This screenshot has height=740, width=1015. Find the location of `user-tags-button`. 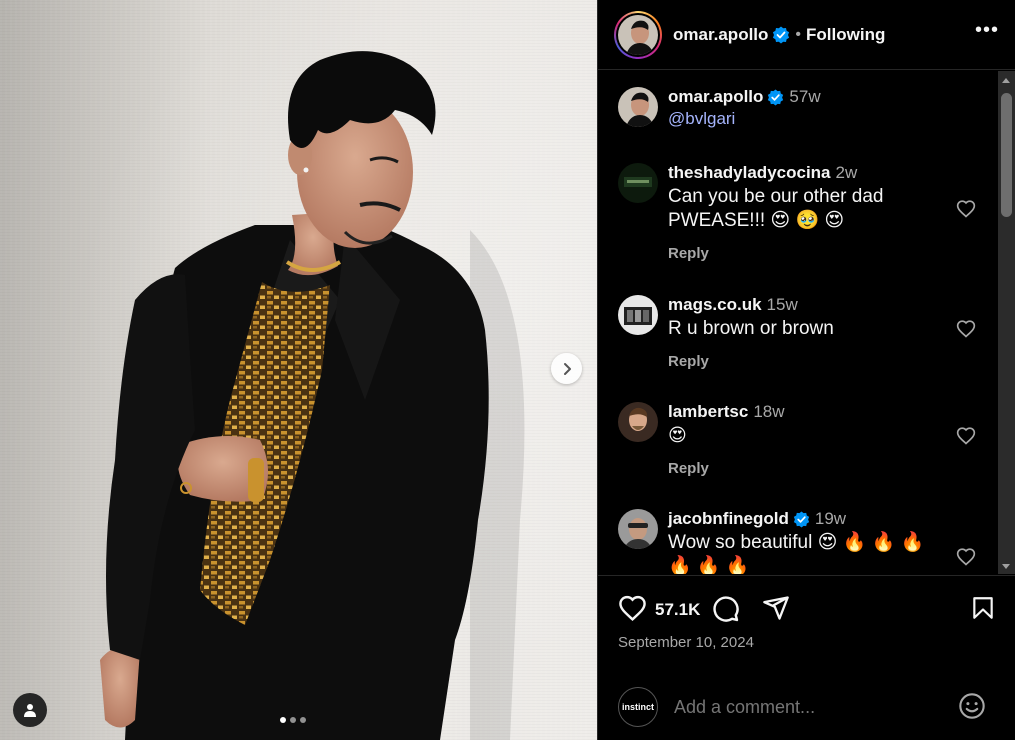

user-tags-button is located at coordinates (30, 710).